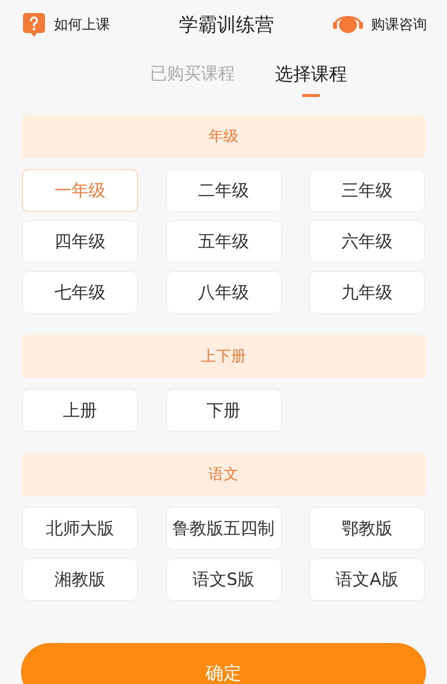 Image resolution: width=447 pixels, height=684 pixels. I want to click on option-button: 下册, so click(224, 410).